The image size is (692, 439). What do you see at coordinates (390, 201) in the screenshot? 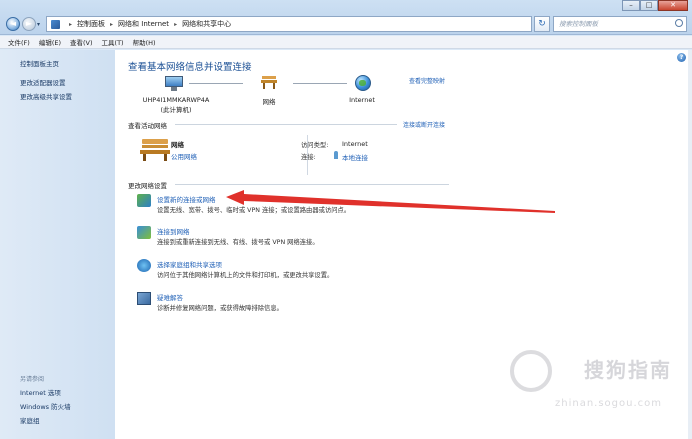
I see `red-arrow-annotation-shape` at bounding box center [390, 201].